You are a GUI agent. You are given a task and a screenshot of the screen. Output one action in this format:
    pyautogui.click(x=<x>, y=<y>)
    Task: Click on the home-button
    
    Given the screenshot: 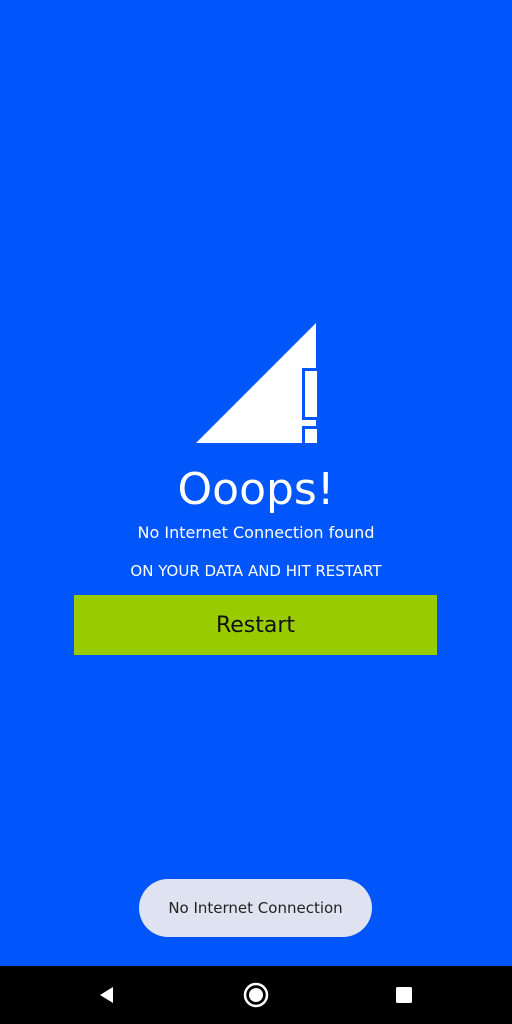 What is the action you would take?
    pyautogui.click(x=256, y=995)
    